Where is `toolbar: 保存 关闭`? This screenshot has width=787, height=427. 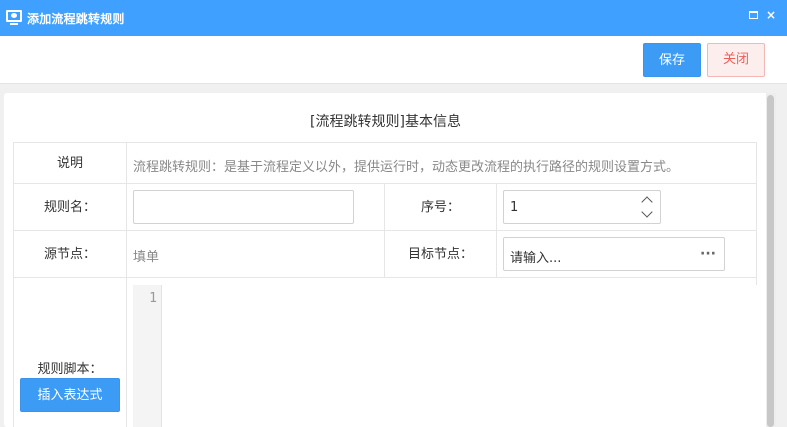
toolbar: 保存 关闭 is located at coordinates (393, 60).